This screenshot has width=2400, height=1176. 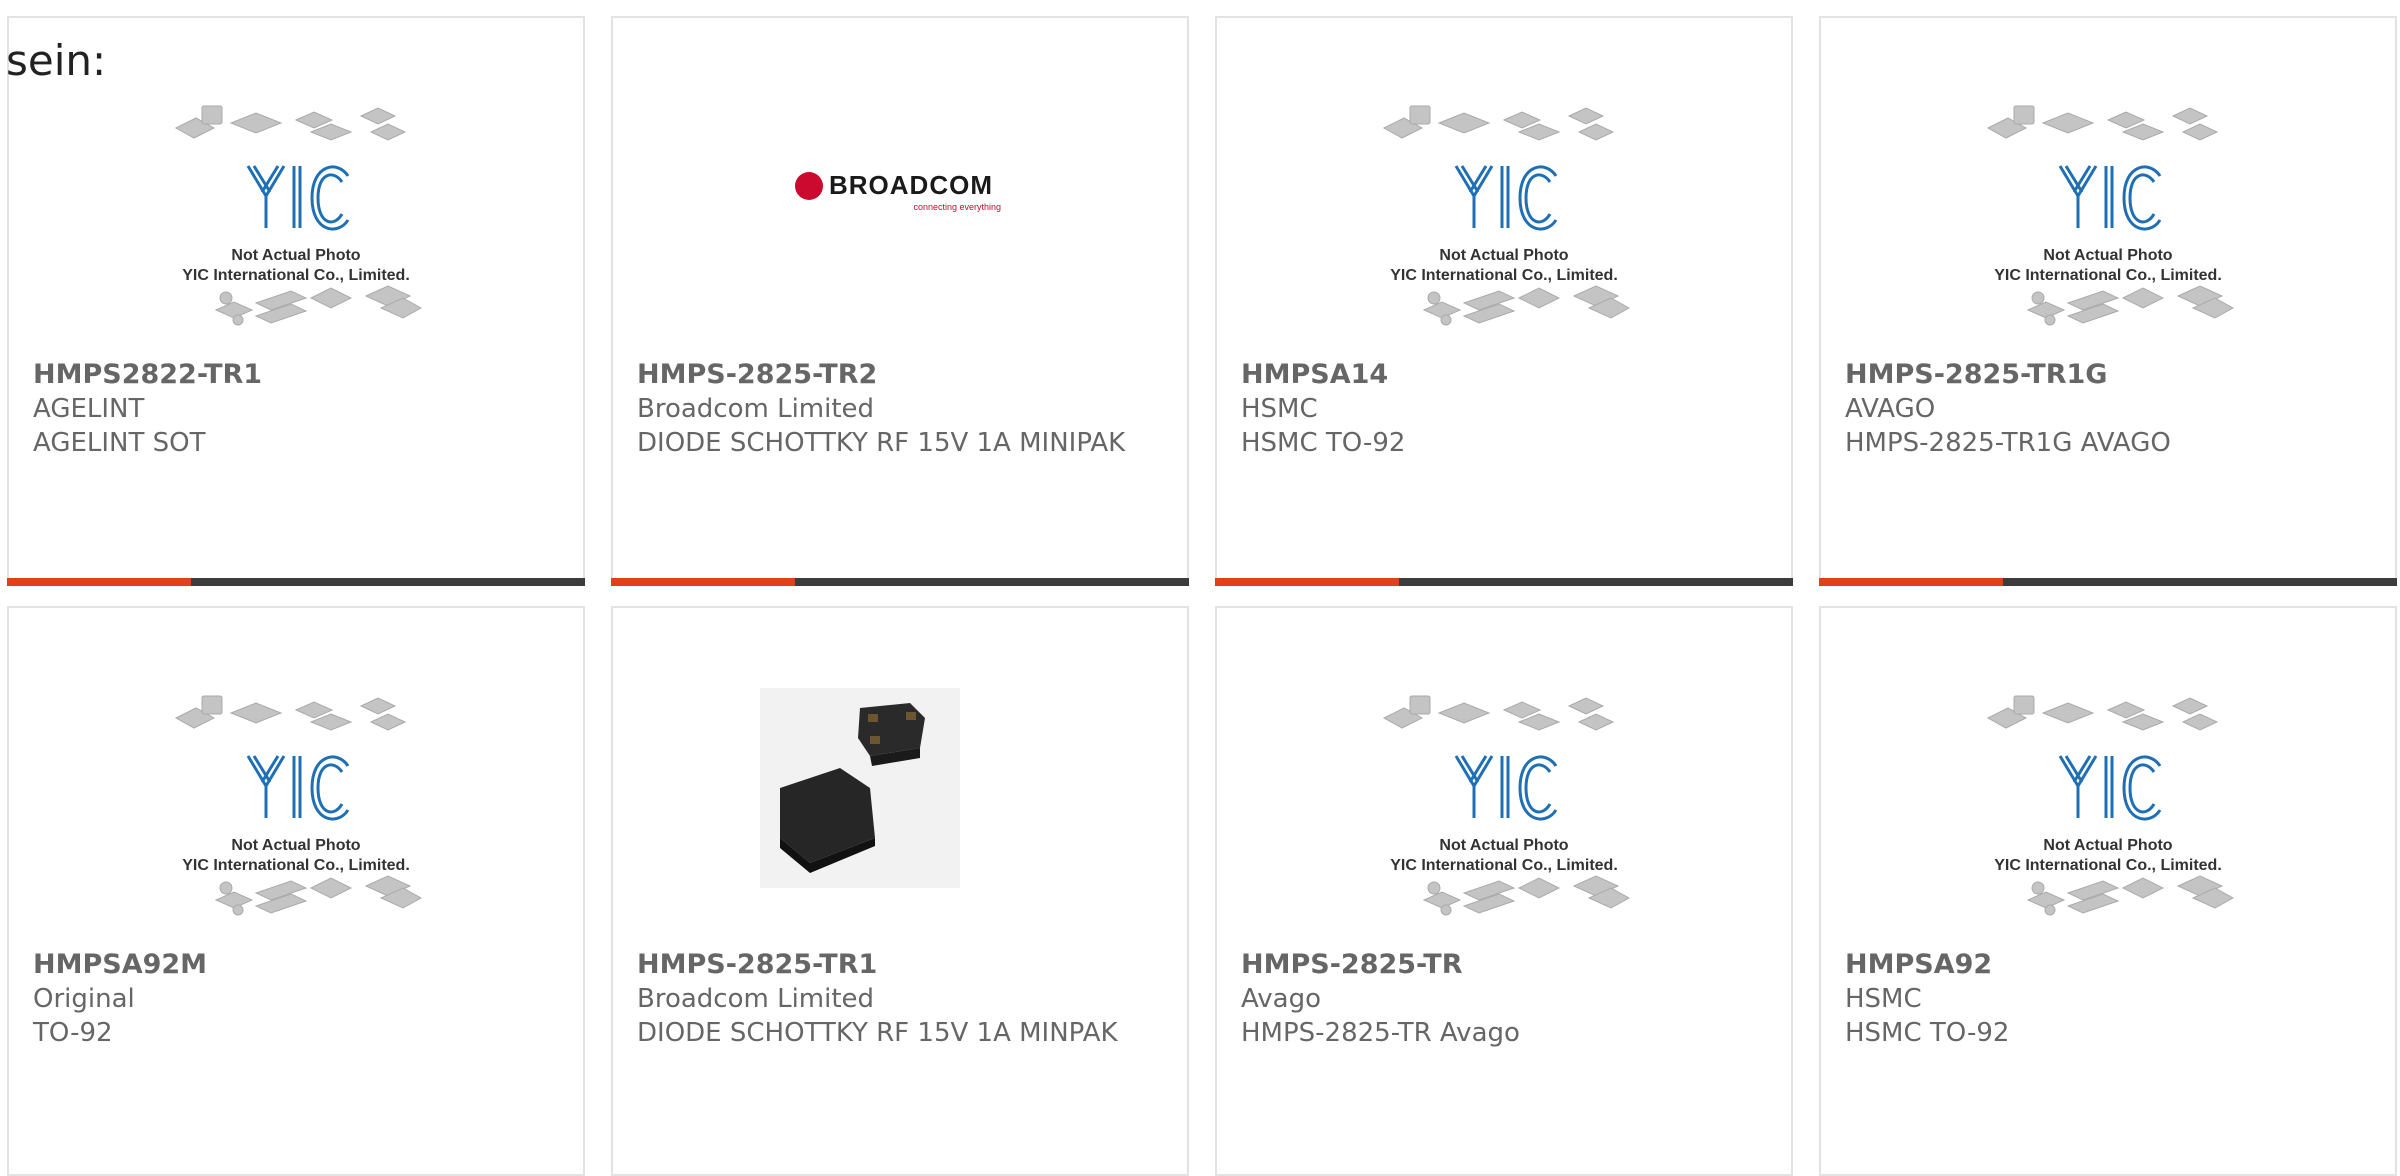 What do you see at coordinates (1504, 999) in the screenshot?
I see `product-info: HMPS-2825-TR Avago HMPS-2825-TR Avago` at bounding box center [1504, 999].